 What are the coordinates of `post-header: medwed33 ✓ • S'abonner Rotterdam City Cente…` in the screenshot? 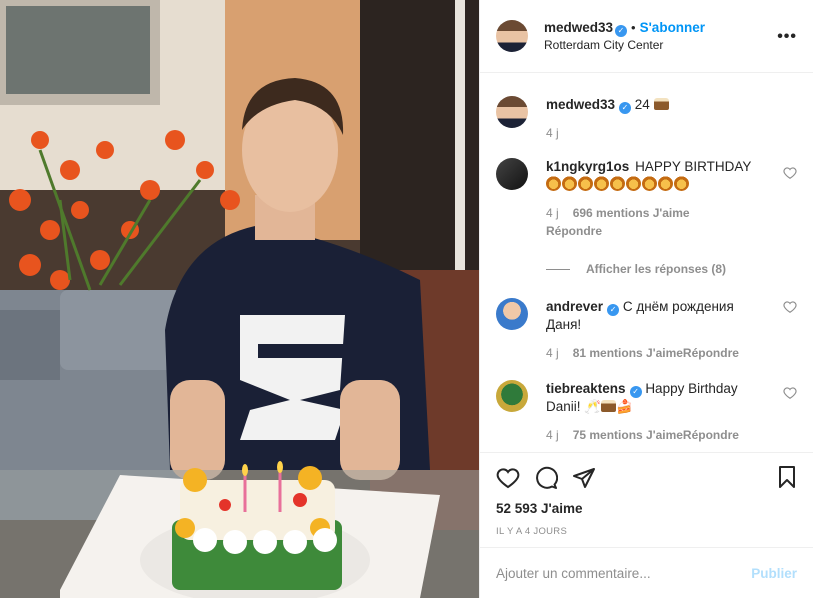 It's located at (646, 36).